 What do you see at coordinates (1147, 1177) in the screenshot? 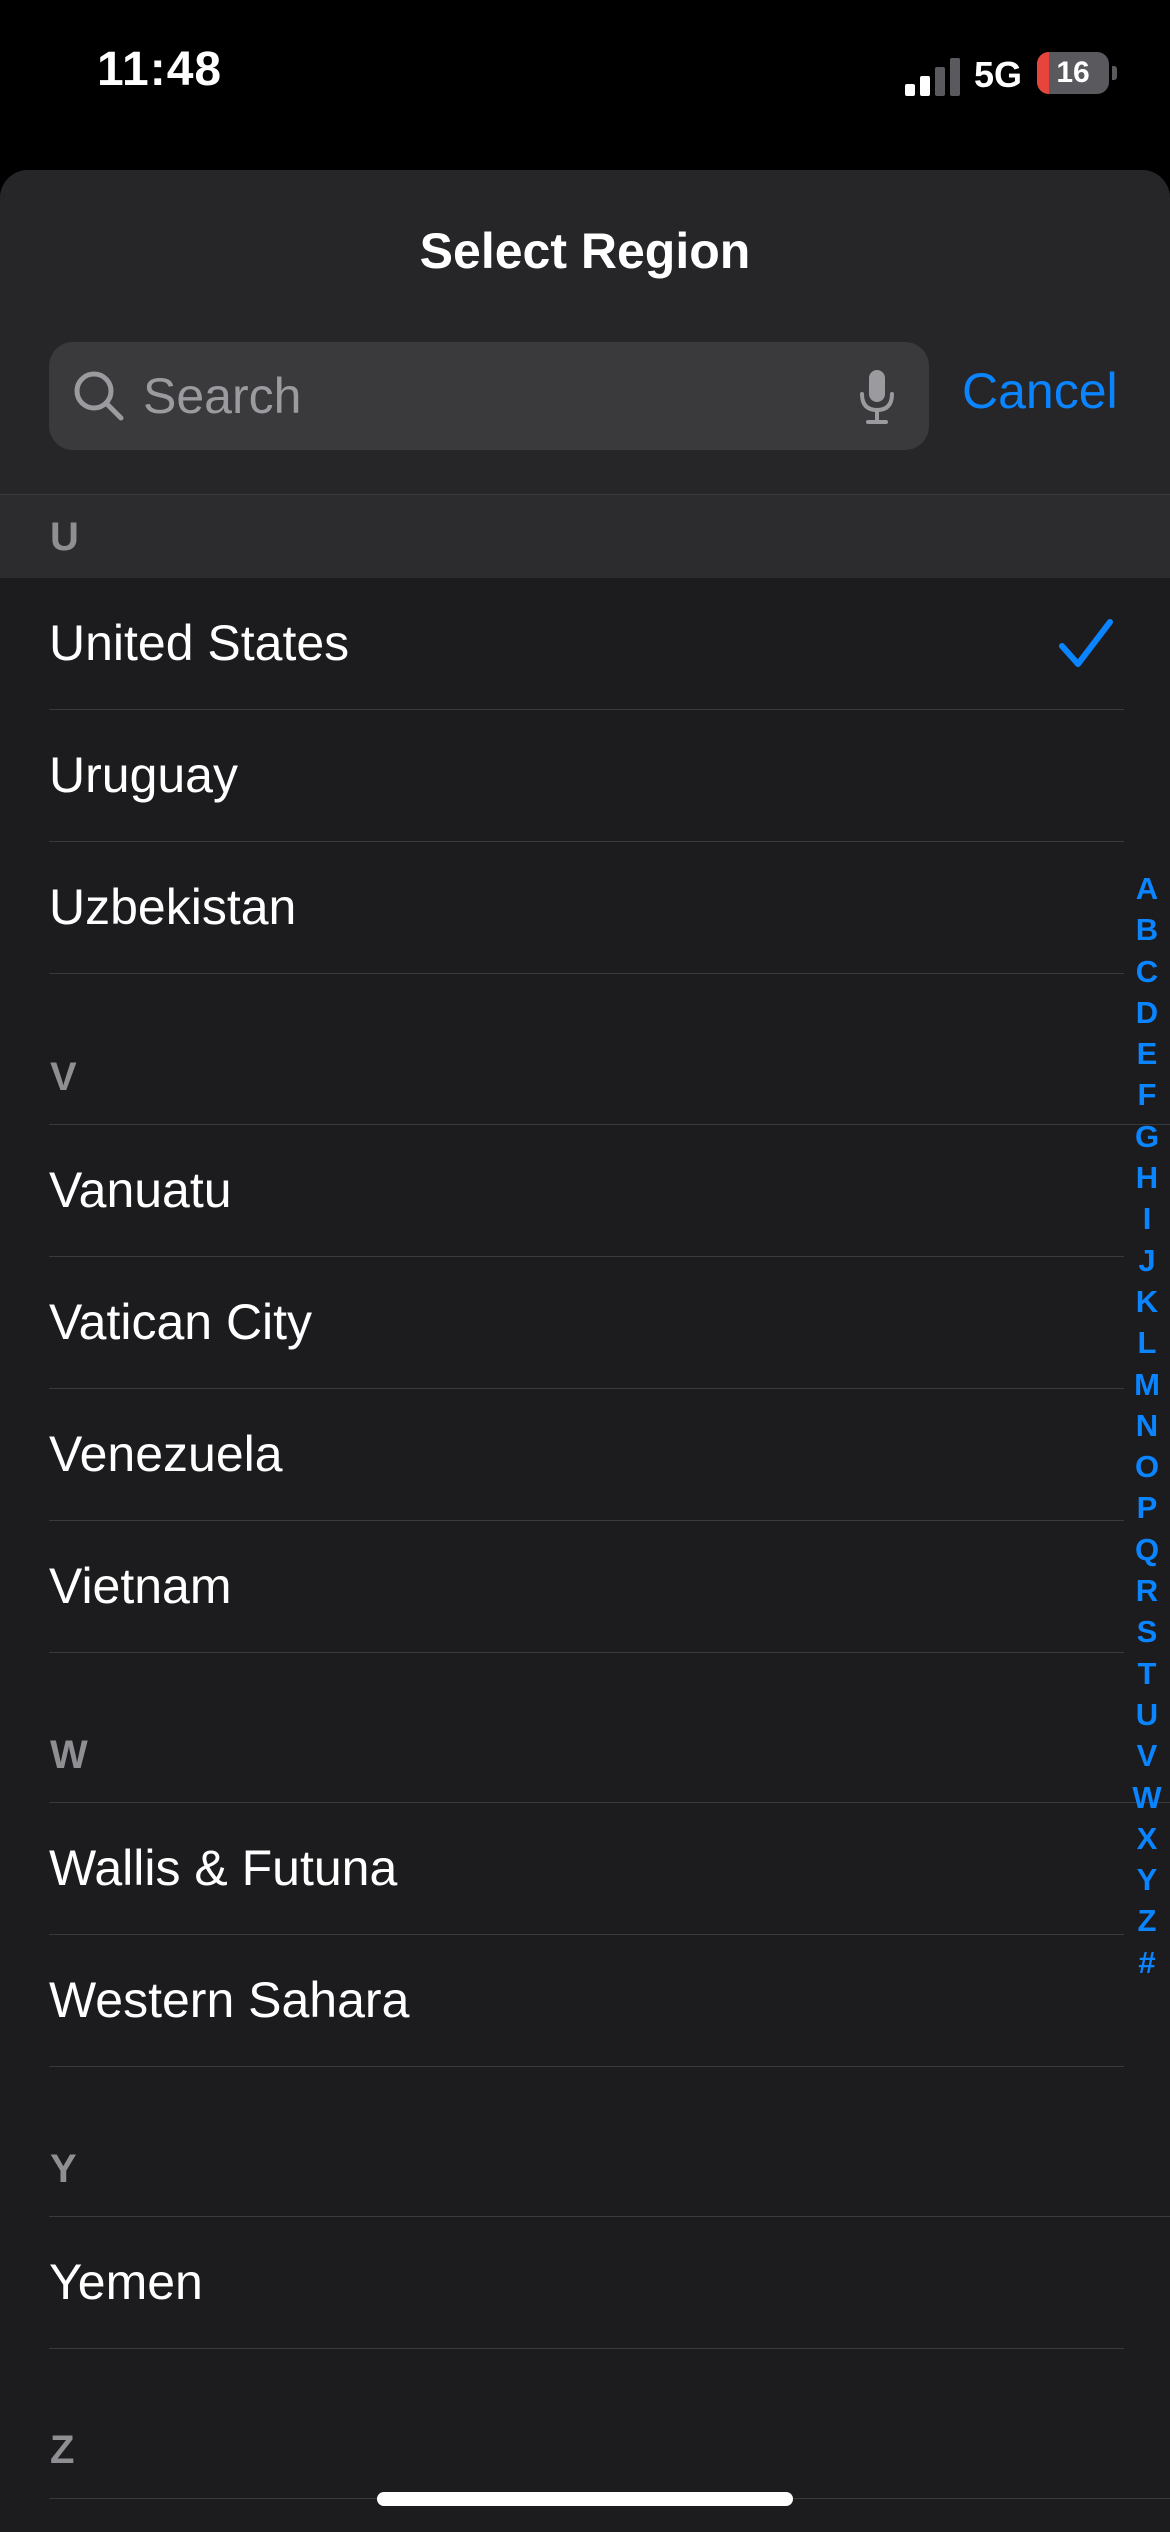
I see `index-letter-h: H` at bounding box center [1147, 1177].